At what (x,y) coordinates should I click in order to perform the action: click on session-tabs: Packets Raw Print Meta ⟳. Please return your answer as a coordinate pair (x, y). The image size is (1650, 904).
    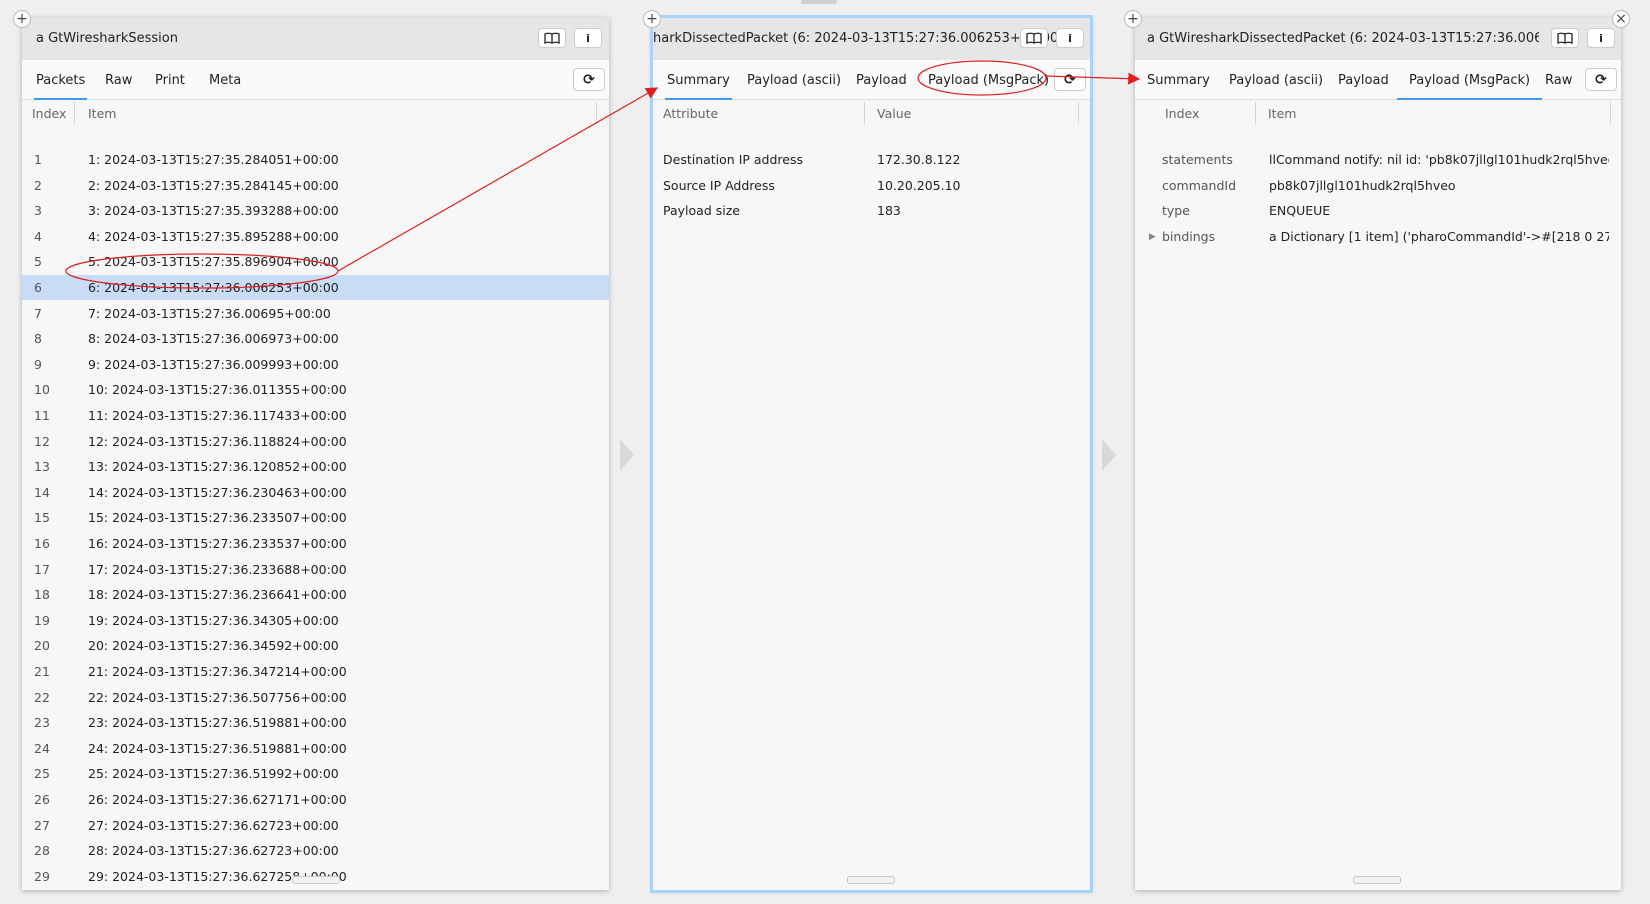
    Looking at the image, I should click on (315, 80).